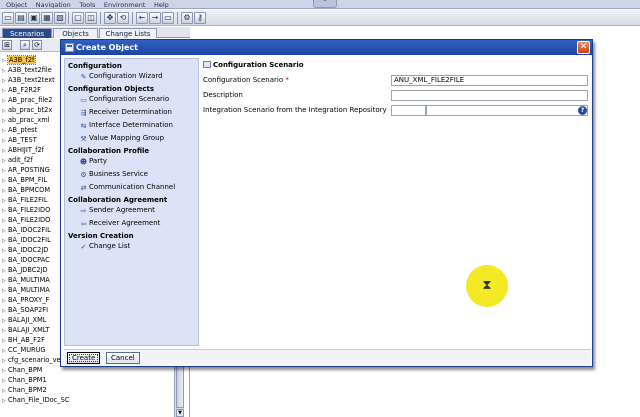 This screenshot has width=640, height=417. I want to click on new-icon: ▭, so click(8, 18).